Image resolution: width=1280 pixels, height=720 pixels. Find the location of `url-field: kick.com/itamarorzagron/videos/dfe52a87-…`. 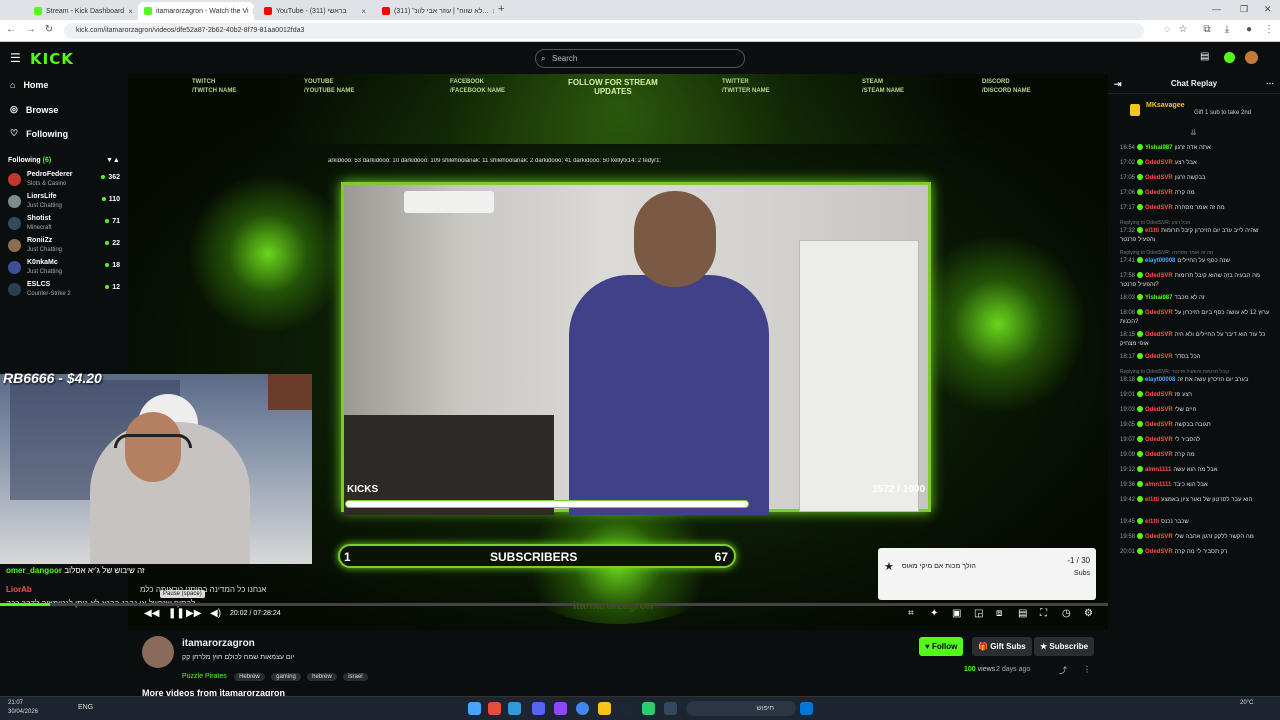

url-field: kick.com/itamarorzagron/videos/dfe52a87-… is located at coordinates (604, 31).